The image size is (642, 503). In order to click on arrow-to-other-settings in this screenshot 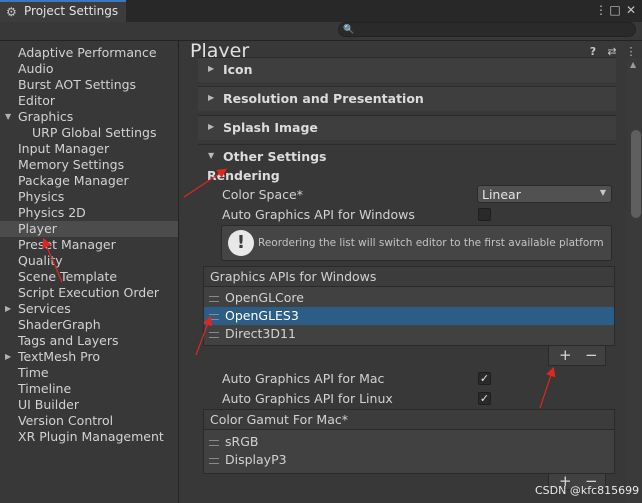, I will do `click(205, 183)`.